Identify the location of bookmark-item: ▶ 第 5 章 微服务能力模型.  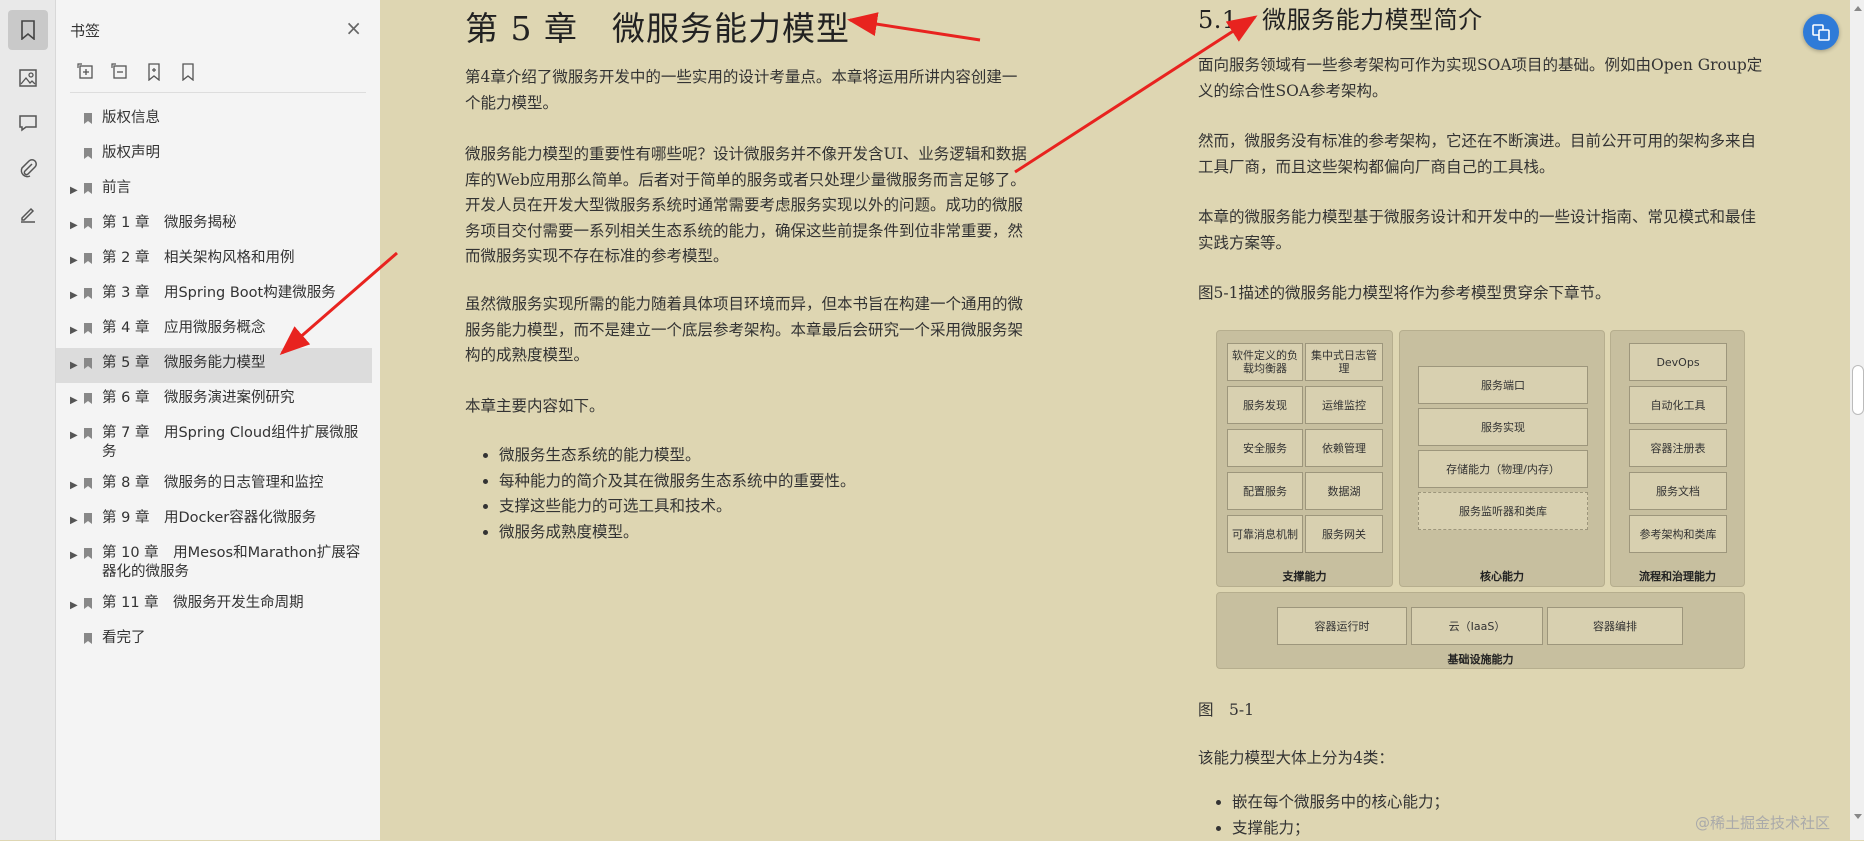
(214, 365).